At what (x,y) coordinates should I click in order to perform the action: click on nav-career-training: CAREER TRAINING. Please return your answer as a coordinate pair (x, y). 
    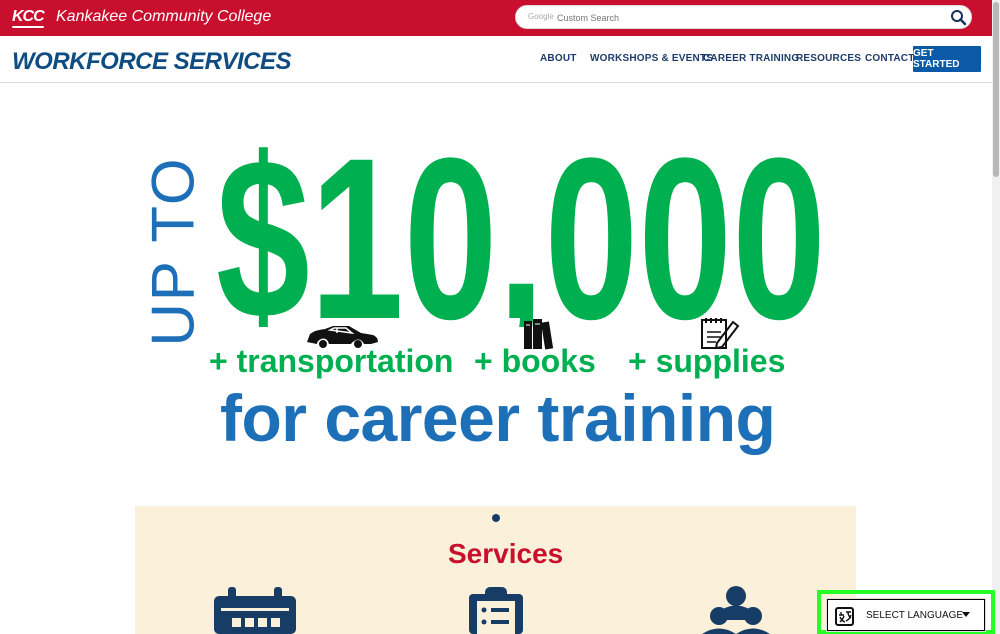
    Looking at the image, I should click on (751, 58).